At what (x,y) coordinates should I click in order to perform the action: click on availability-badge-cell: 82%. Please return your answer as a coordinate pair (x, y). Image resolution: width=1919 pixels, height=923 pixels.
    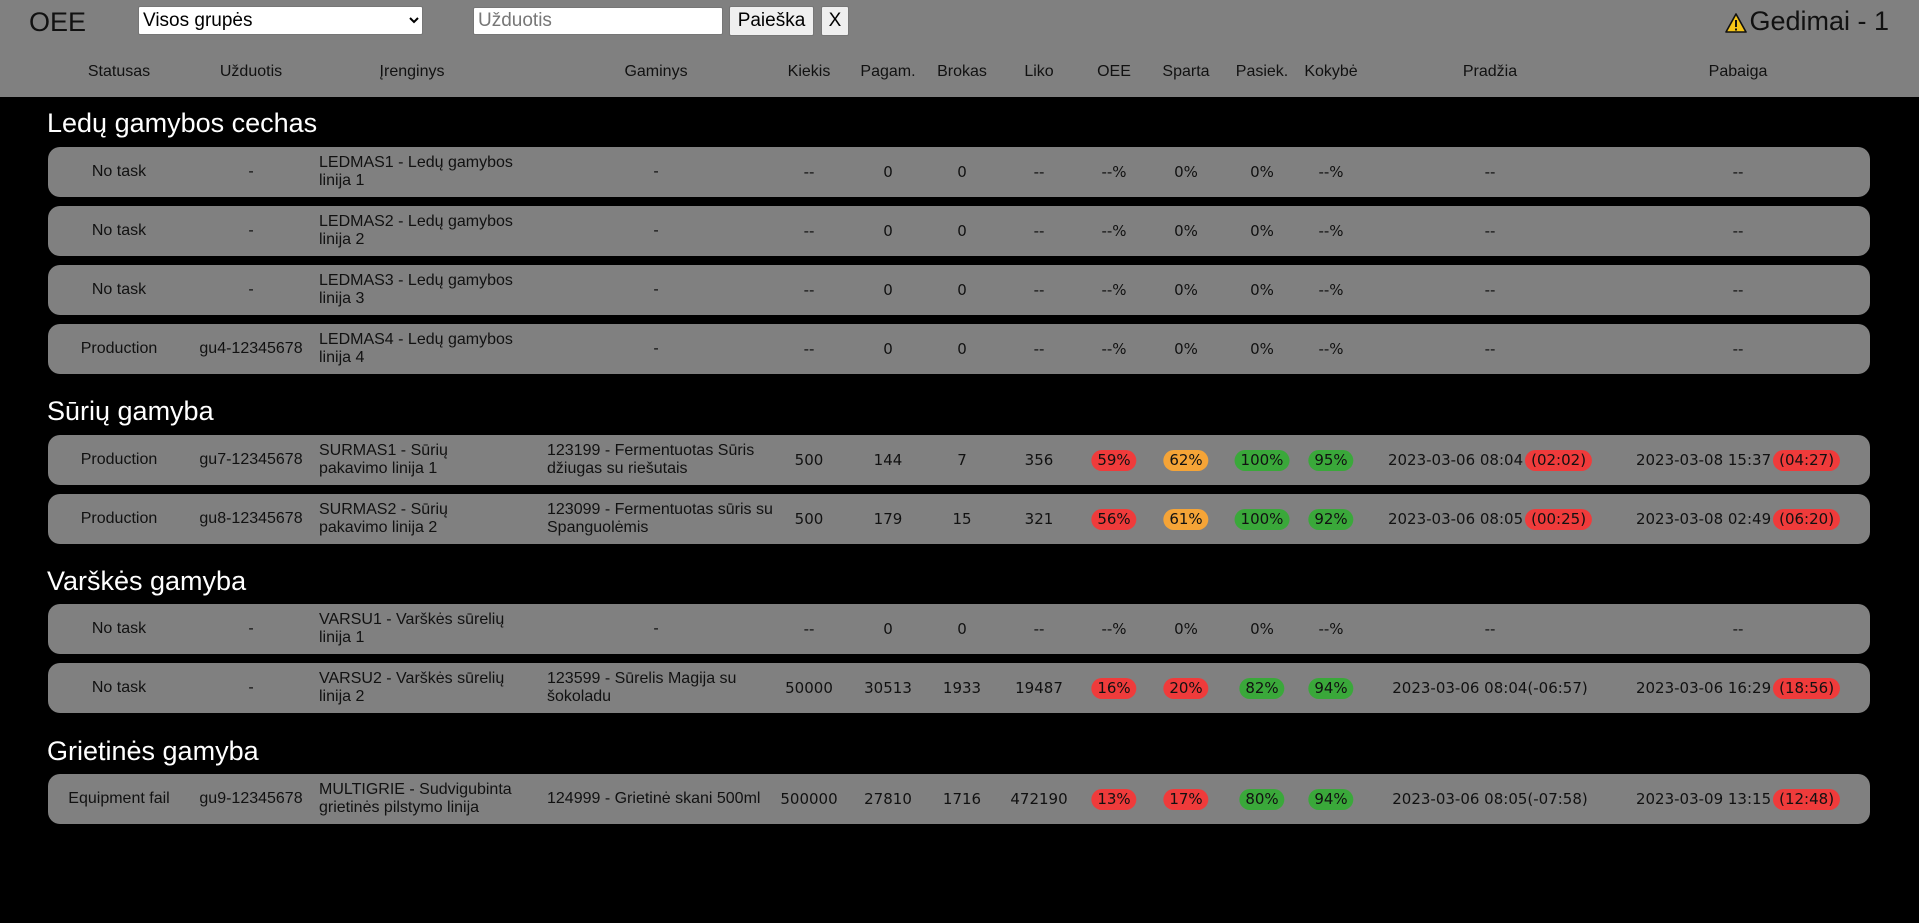
    Looking at the image, I should click on (1262, 688).